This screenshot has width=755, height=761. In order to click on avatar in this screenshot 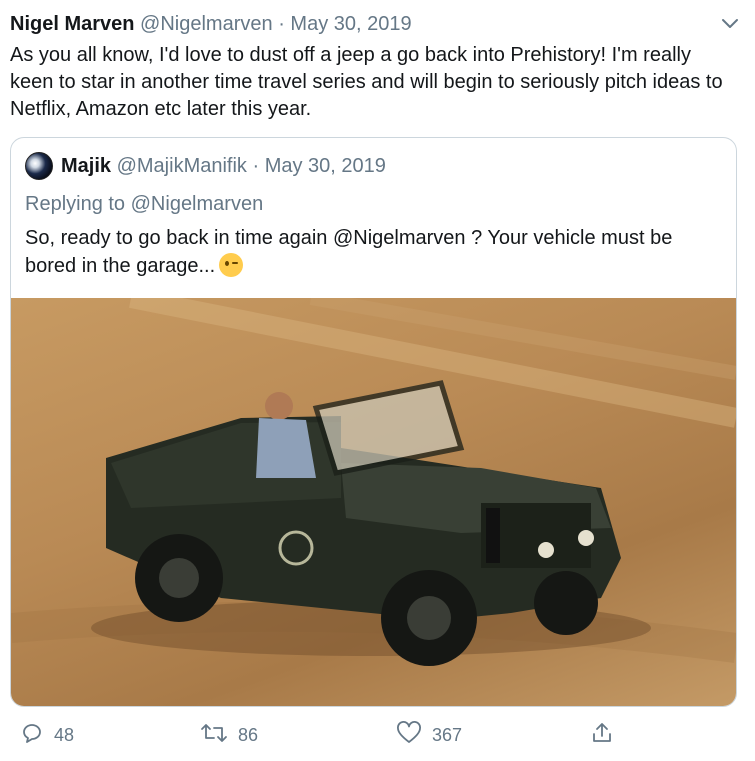, I will do `click(39, 166)`.